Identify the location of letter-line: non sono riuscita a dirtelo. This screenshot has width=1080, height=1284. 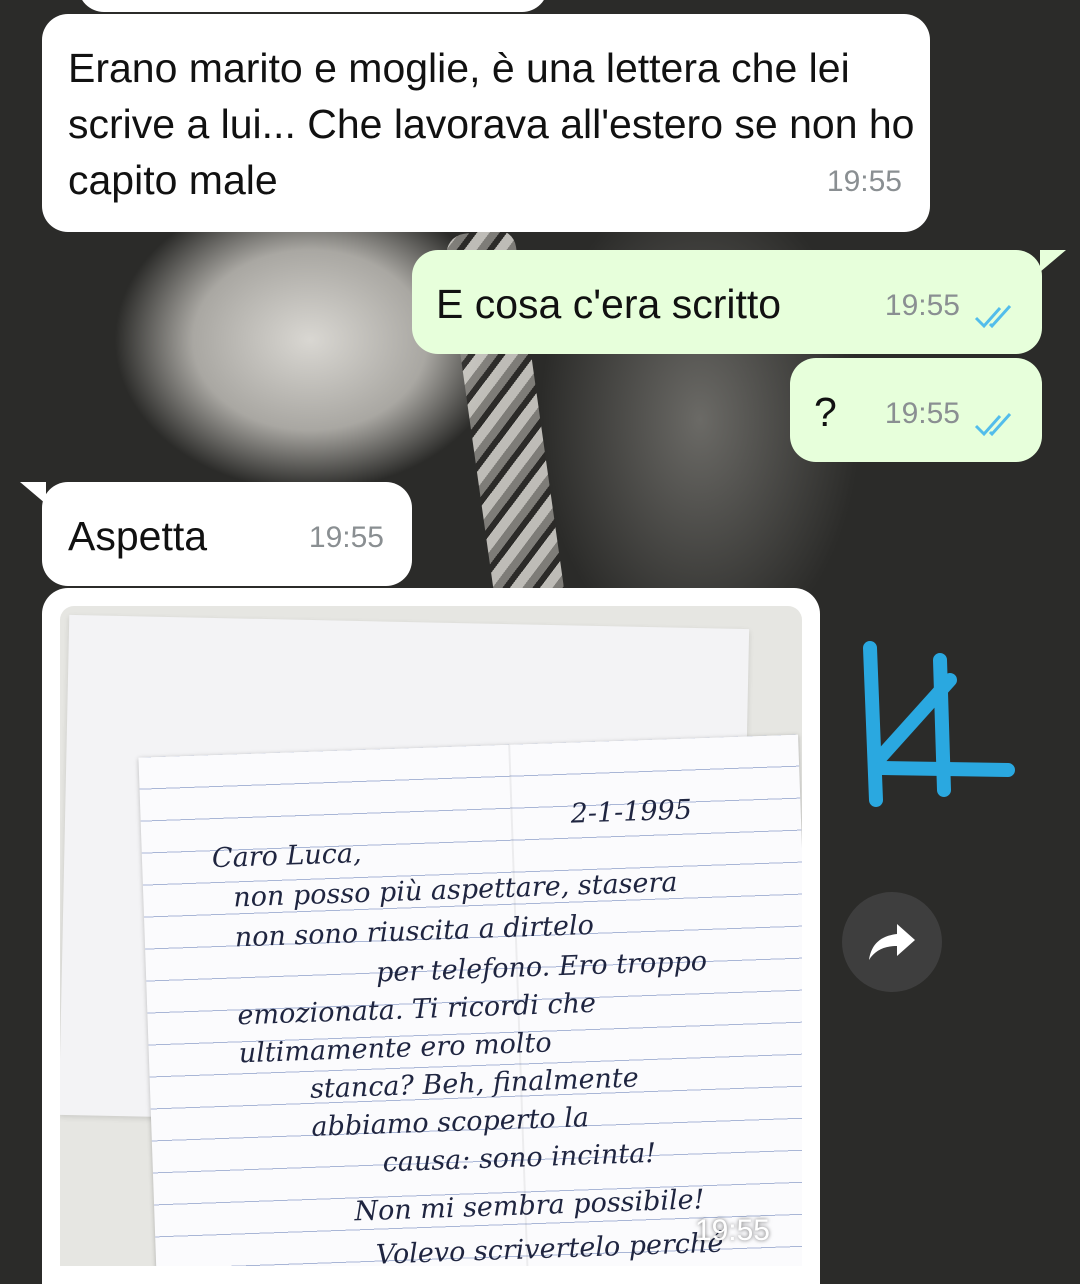
(414, 931).